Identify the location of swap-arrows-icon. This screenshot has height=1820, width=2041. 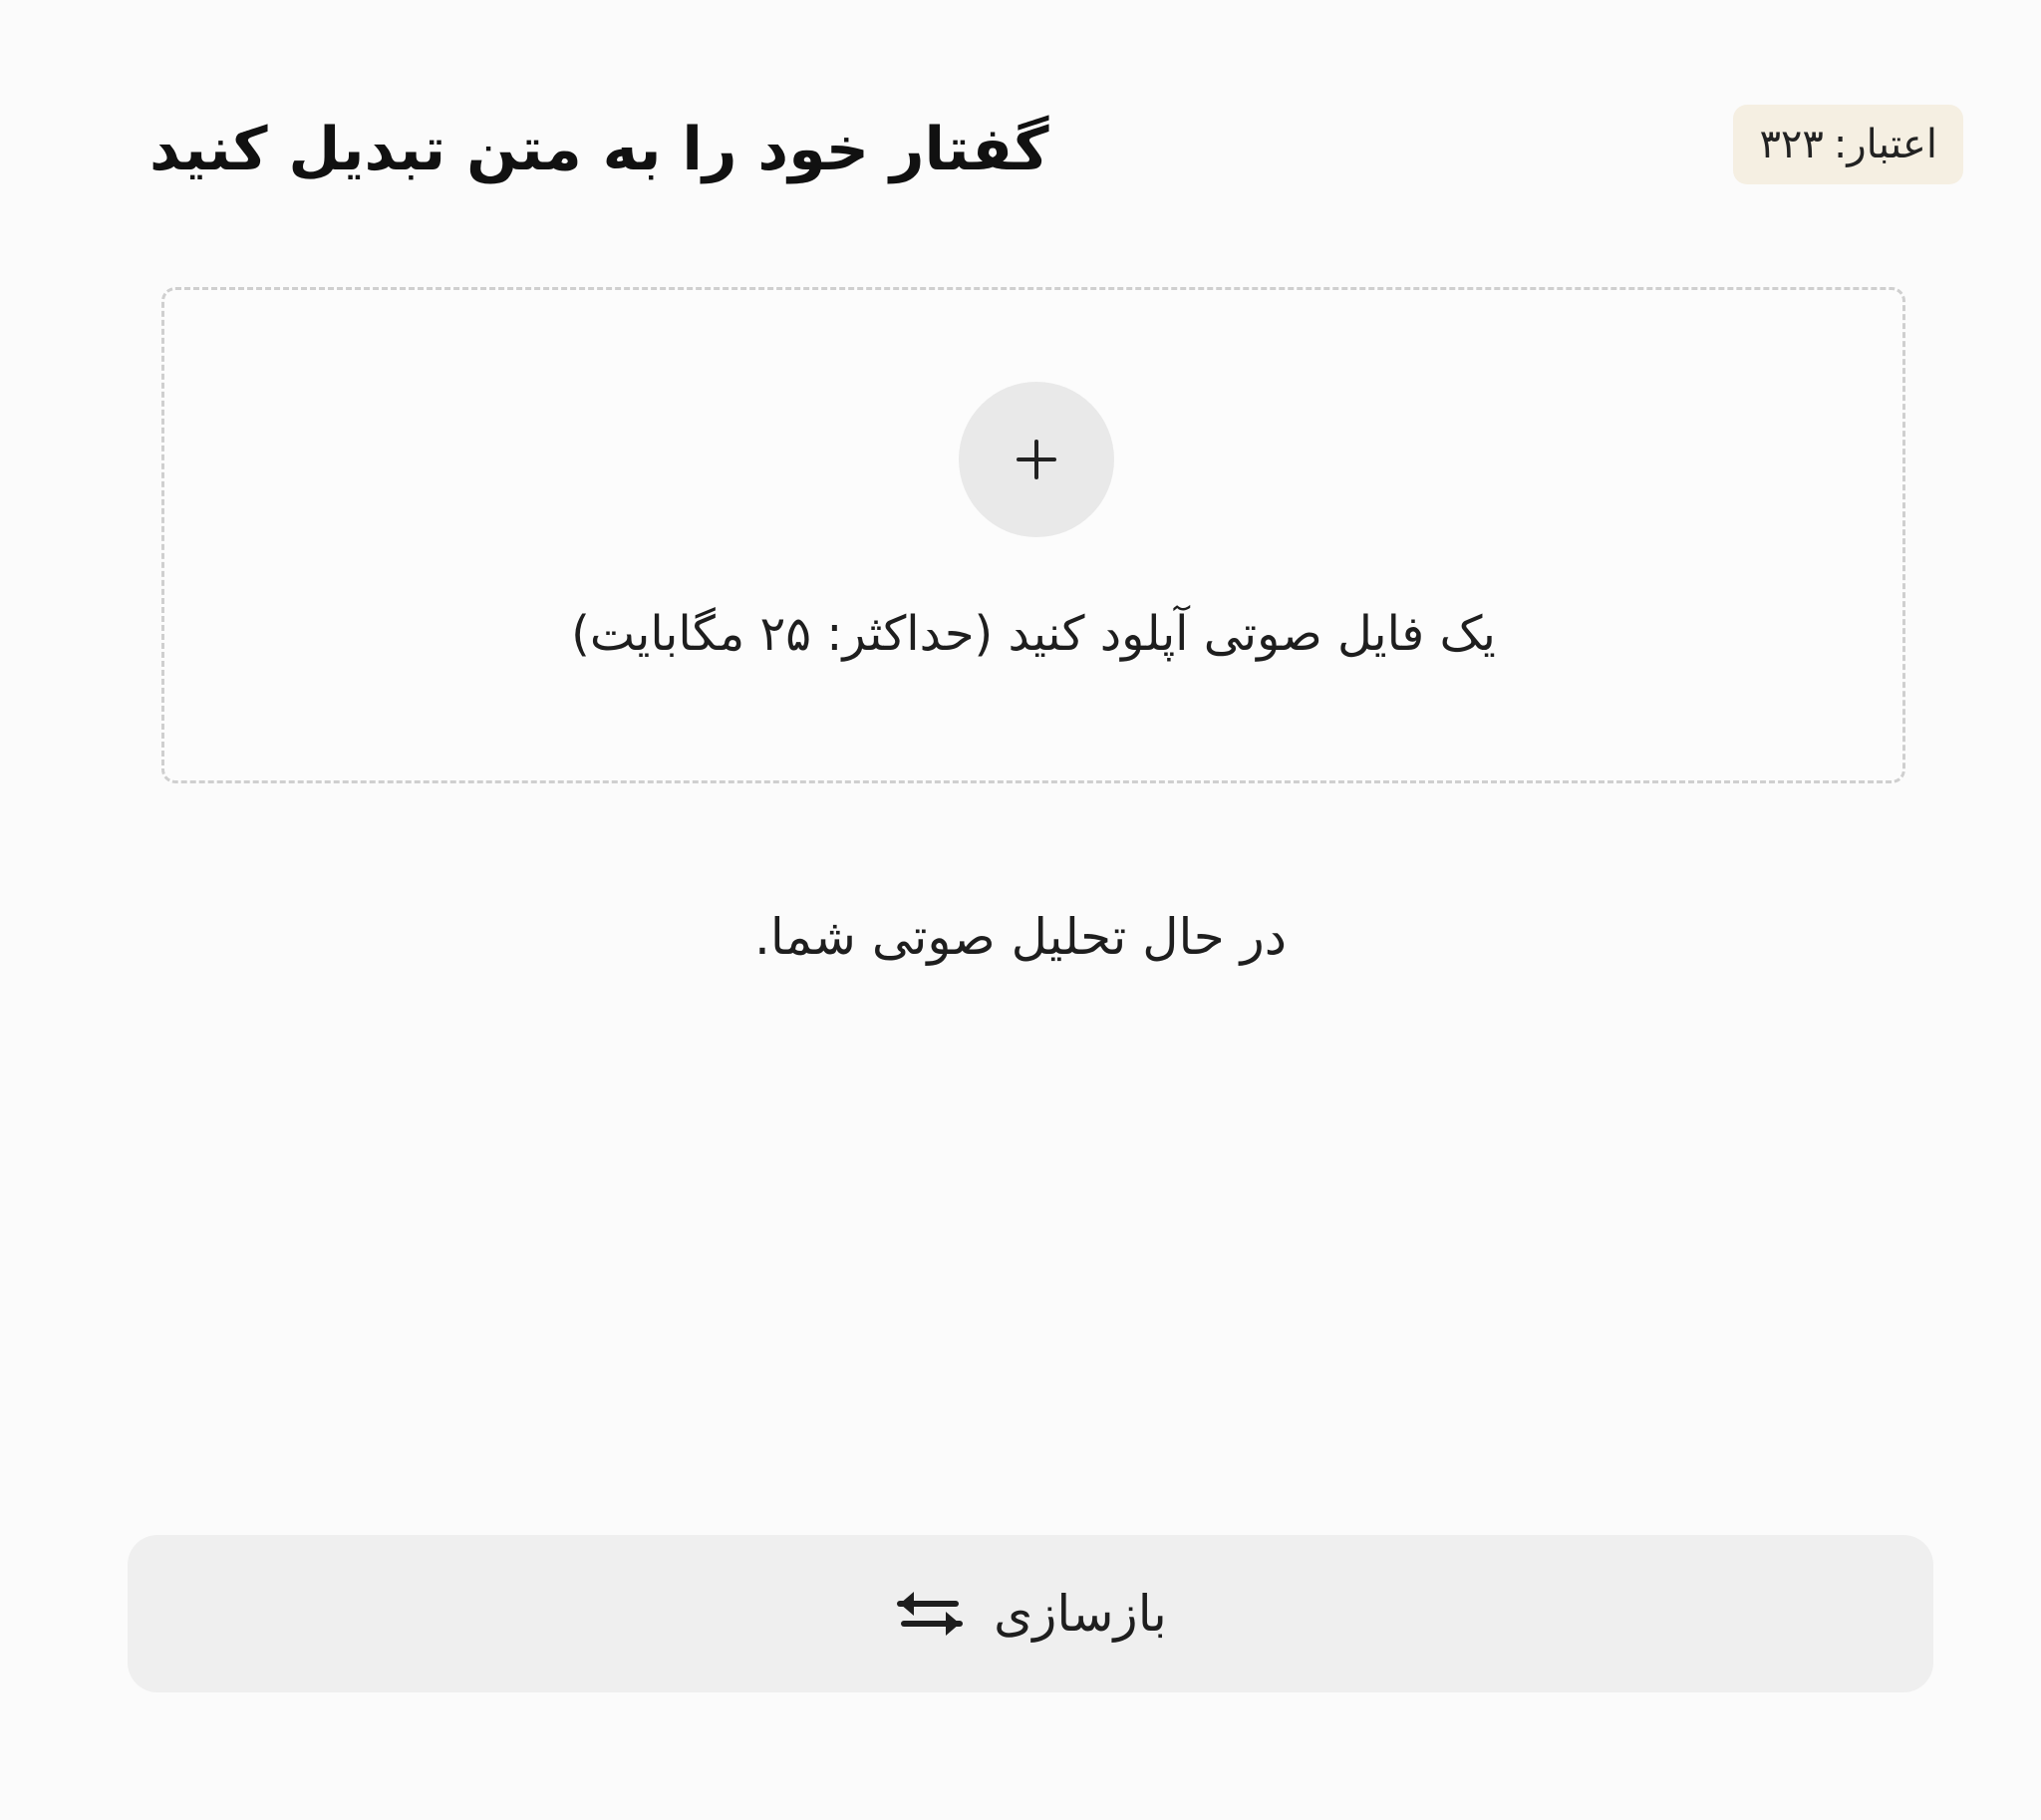
(930, 1614).